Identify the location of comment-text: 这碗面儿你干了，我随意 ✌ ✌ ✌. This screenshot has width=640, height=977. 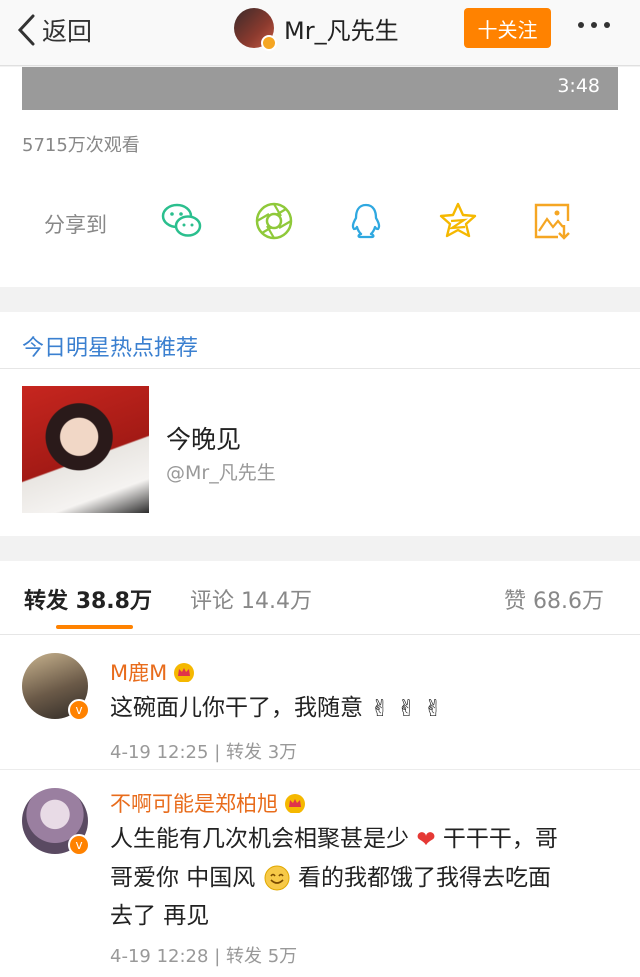
(365, 708).